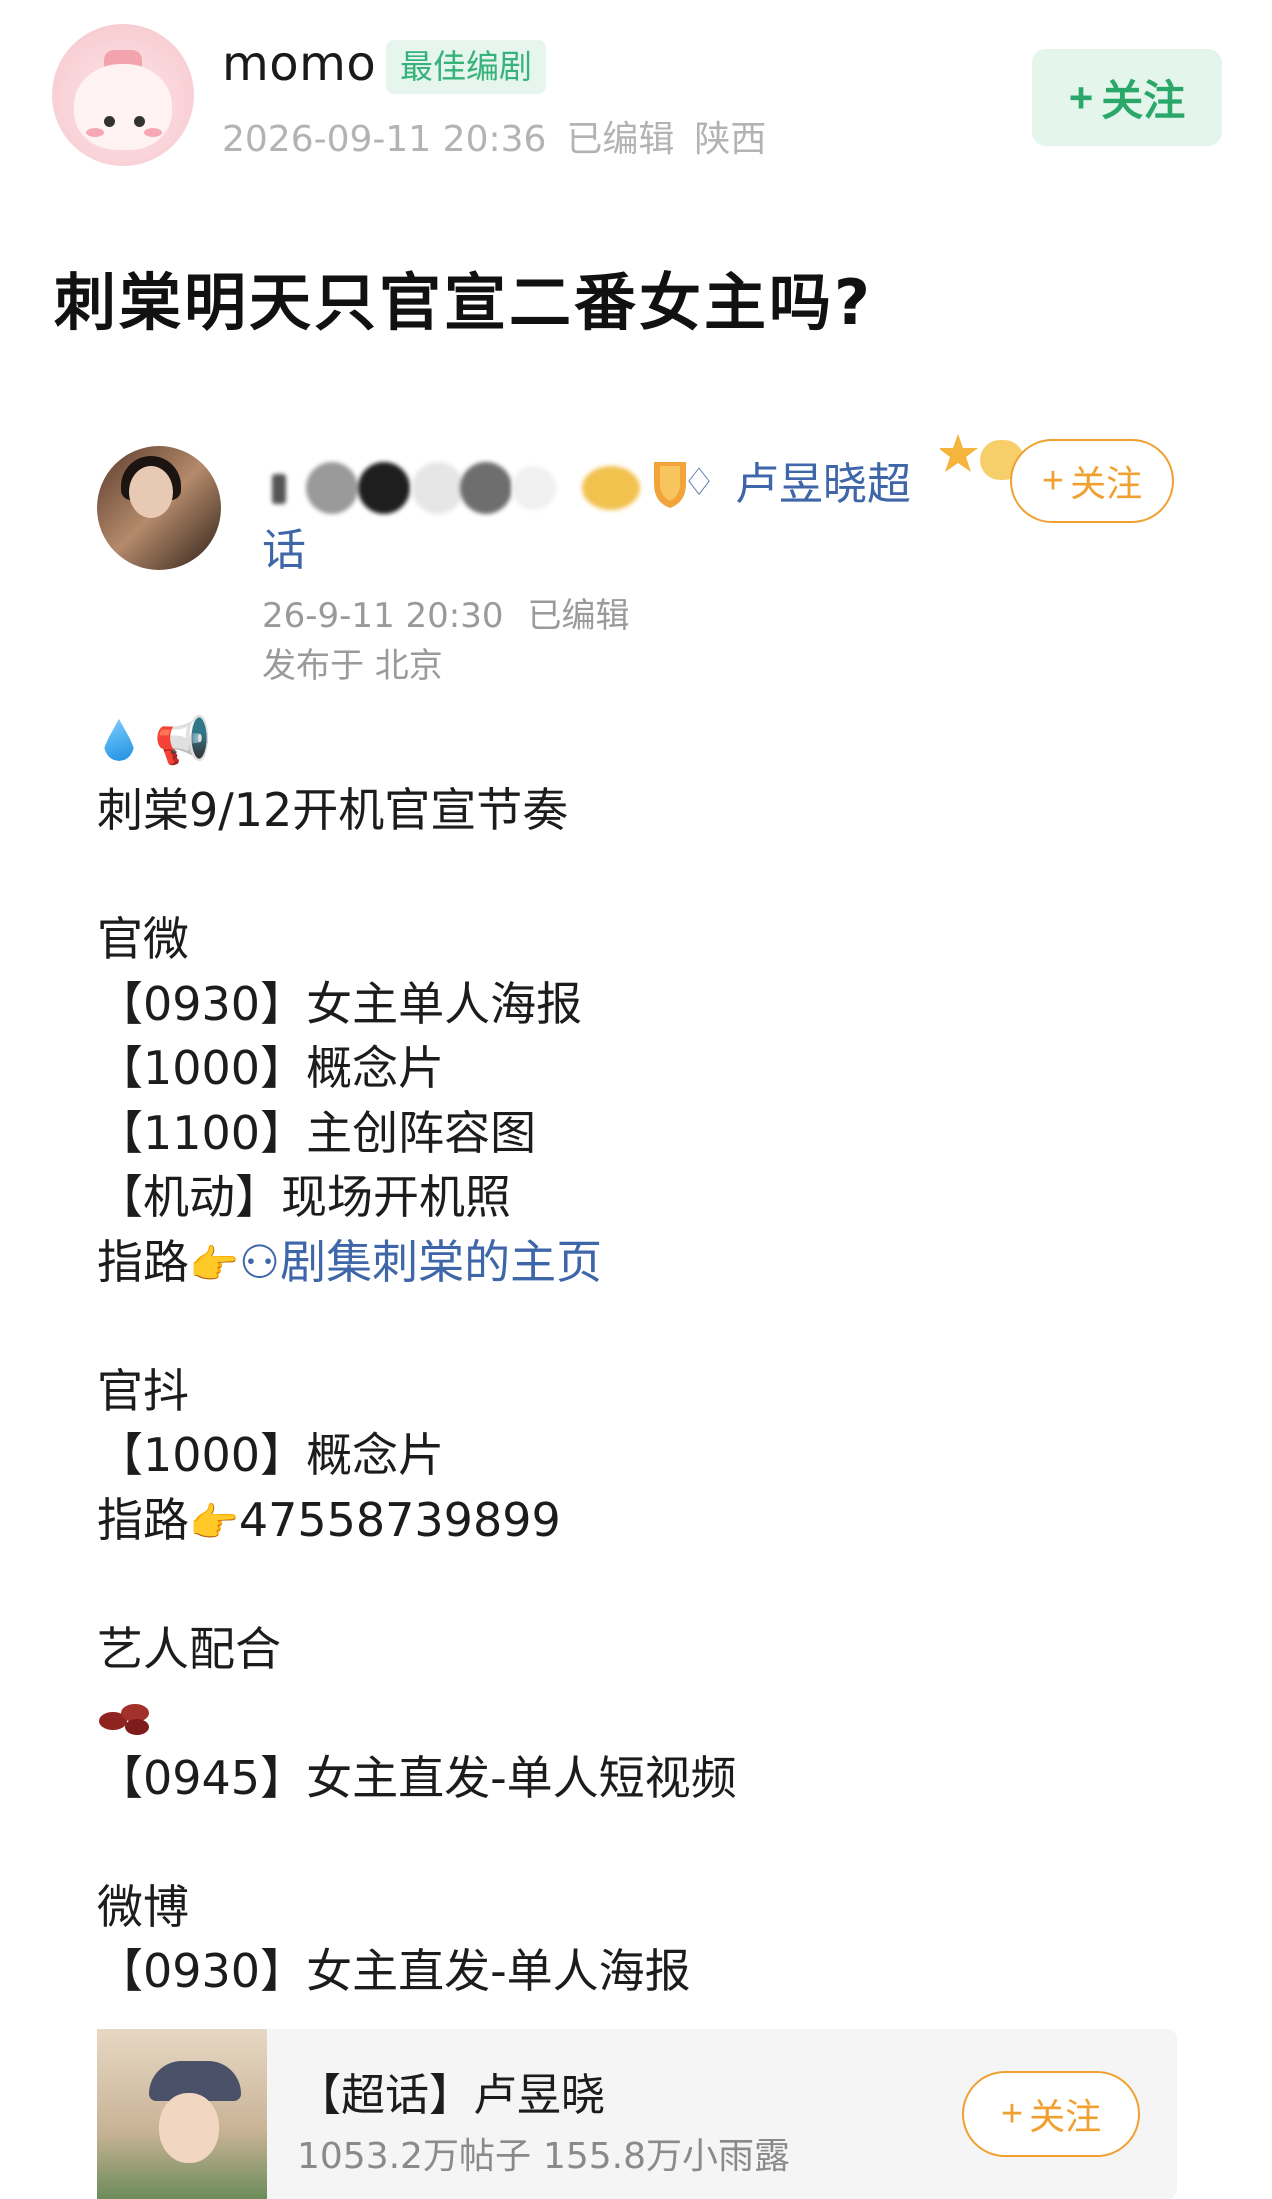 This screenshot has width=1272, height=2199. Describe the element at coordinates (637, 2114) in the screenshot. I see `supertopic-card: 【超话】卢昱晓 1053.2万帖子 155.8万小雨露 + 关注` at that location.